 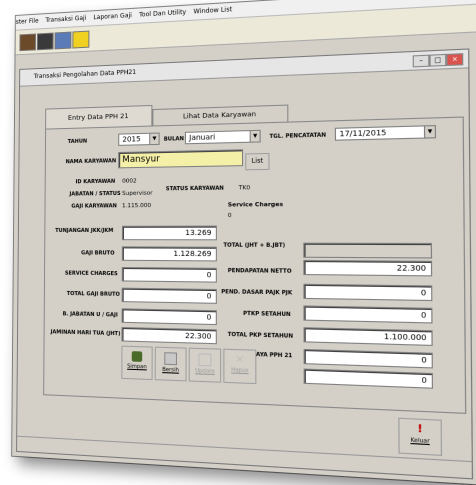 What do you see at coordinates (85, 333) in the screenshot?
I see `jht-label: JAMINAN HARI TUA (JHT)` at bounding box center [85, 333].